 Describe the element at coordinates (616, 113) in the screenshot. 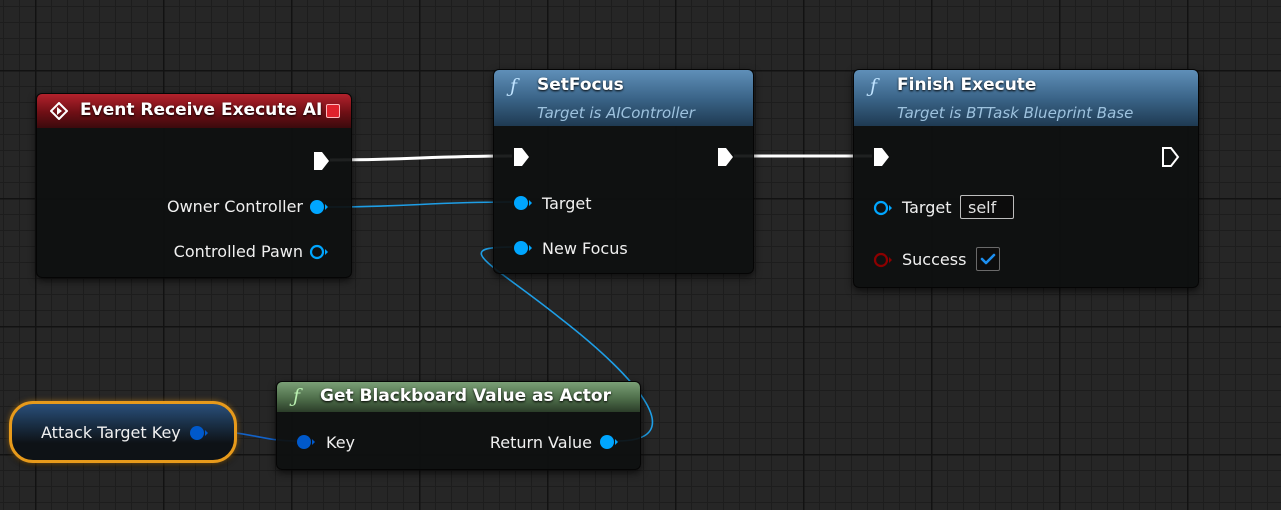

I see `set-focus-subtitle: Target is AIController` at that location.